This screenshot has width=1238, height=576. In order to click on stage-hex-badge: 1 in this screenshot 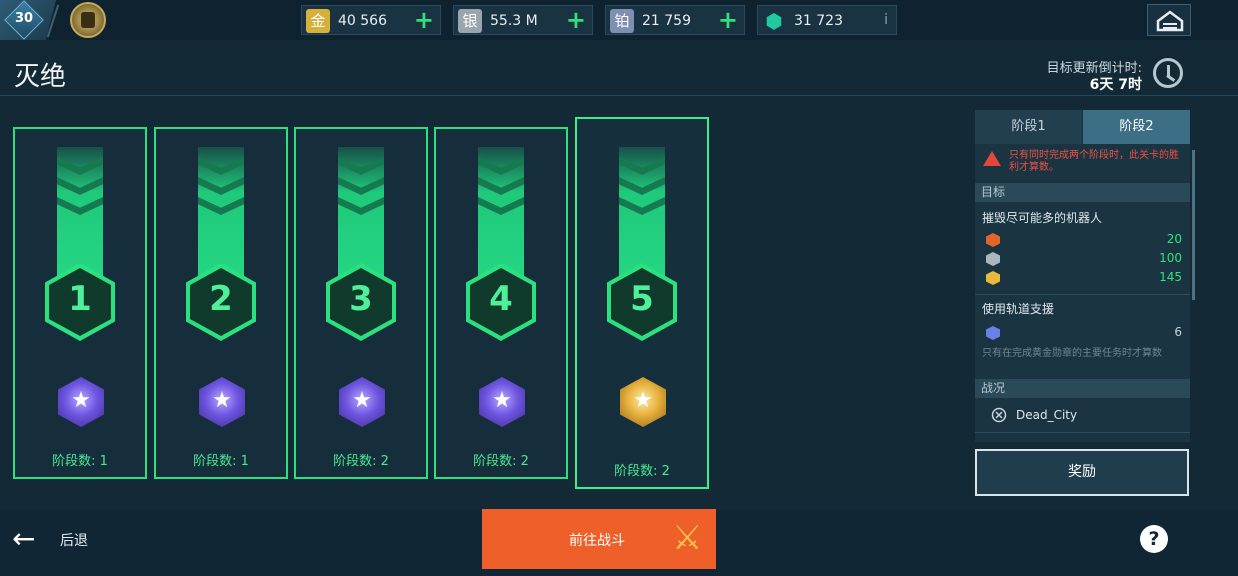, I will do `click(80, 302)`.